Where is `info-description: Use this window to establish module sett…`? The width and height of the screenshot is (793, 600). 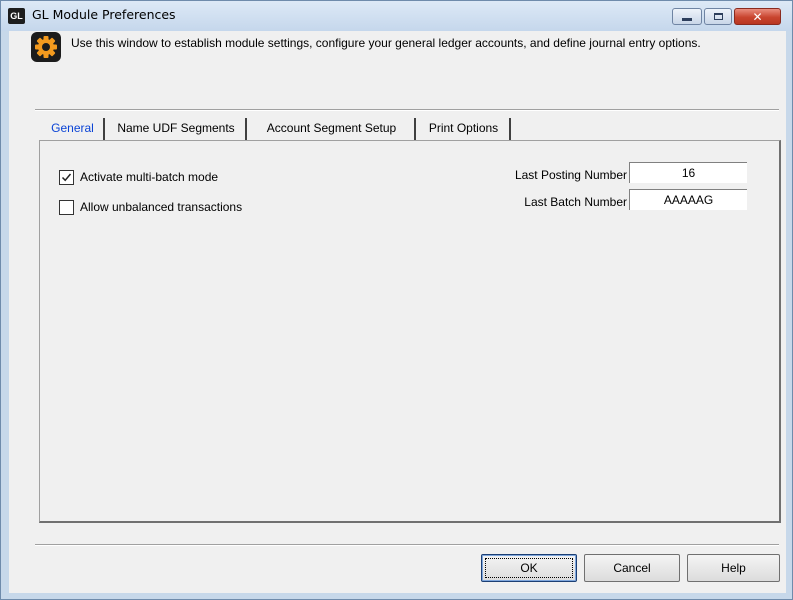 info-description: Use this window to establish module sett… is located at coordinates (386, 43).